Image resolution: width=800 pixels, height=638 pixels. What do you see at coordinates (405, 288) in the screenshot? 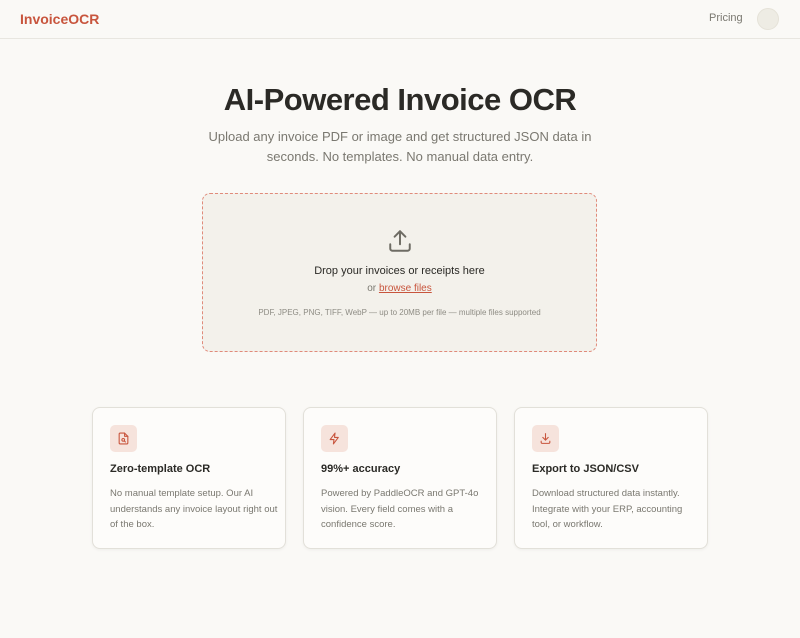
I see `browse-files-link: browse files` at bounding box center [405, 288].